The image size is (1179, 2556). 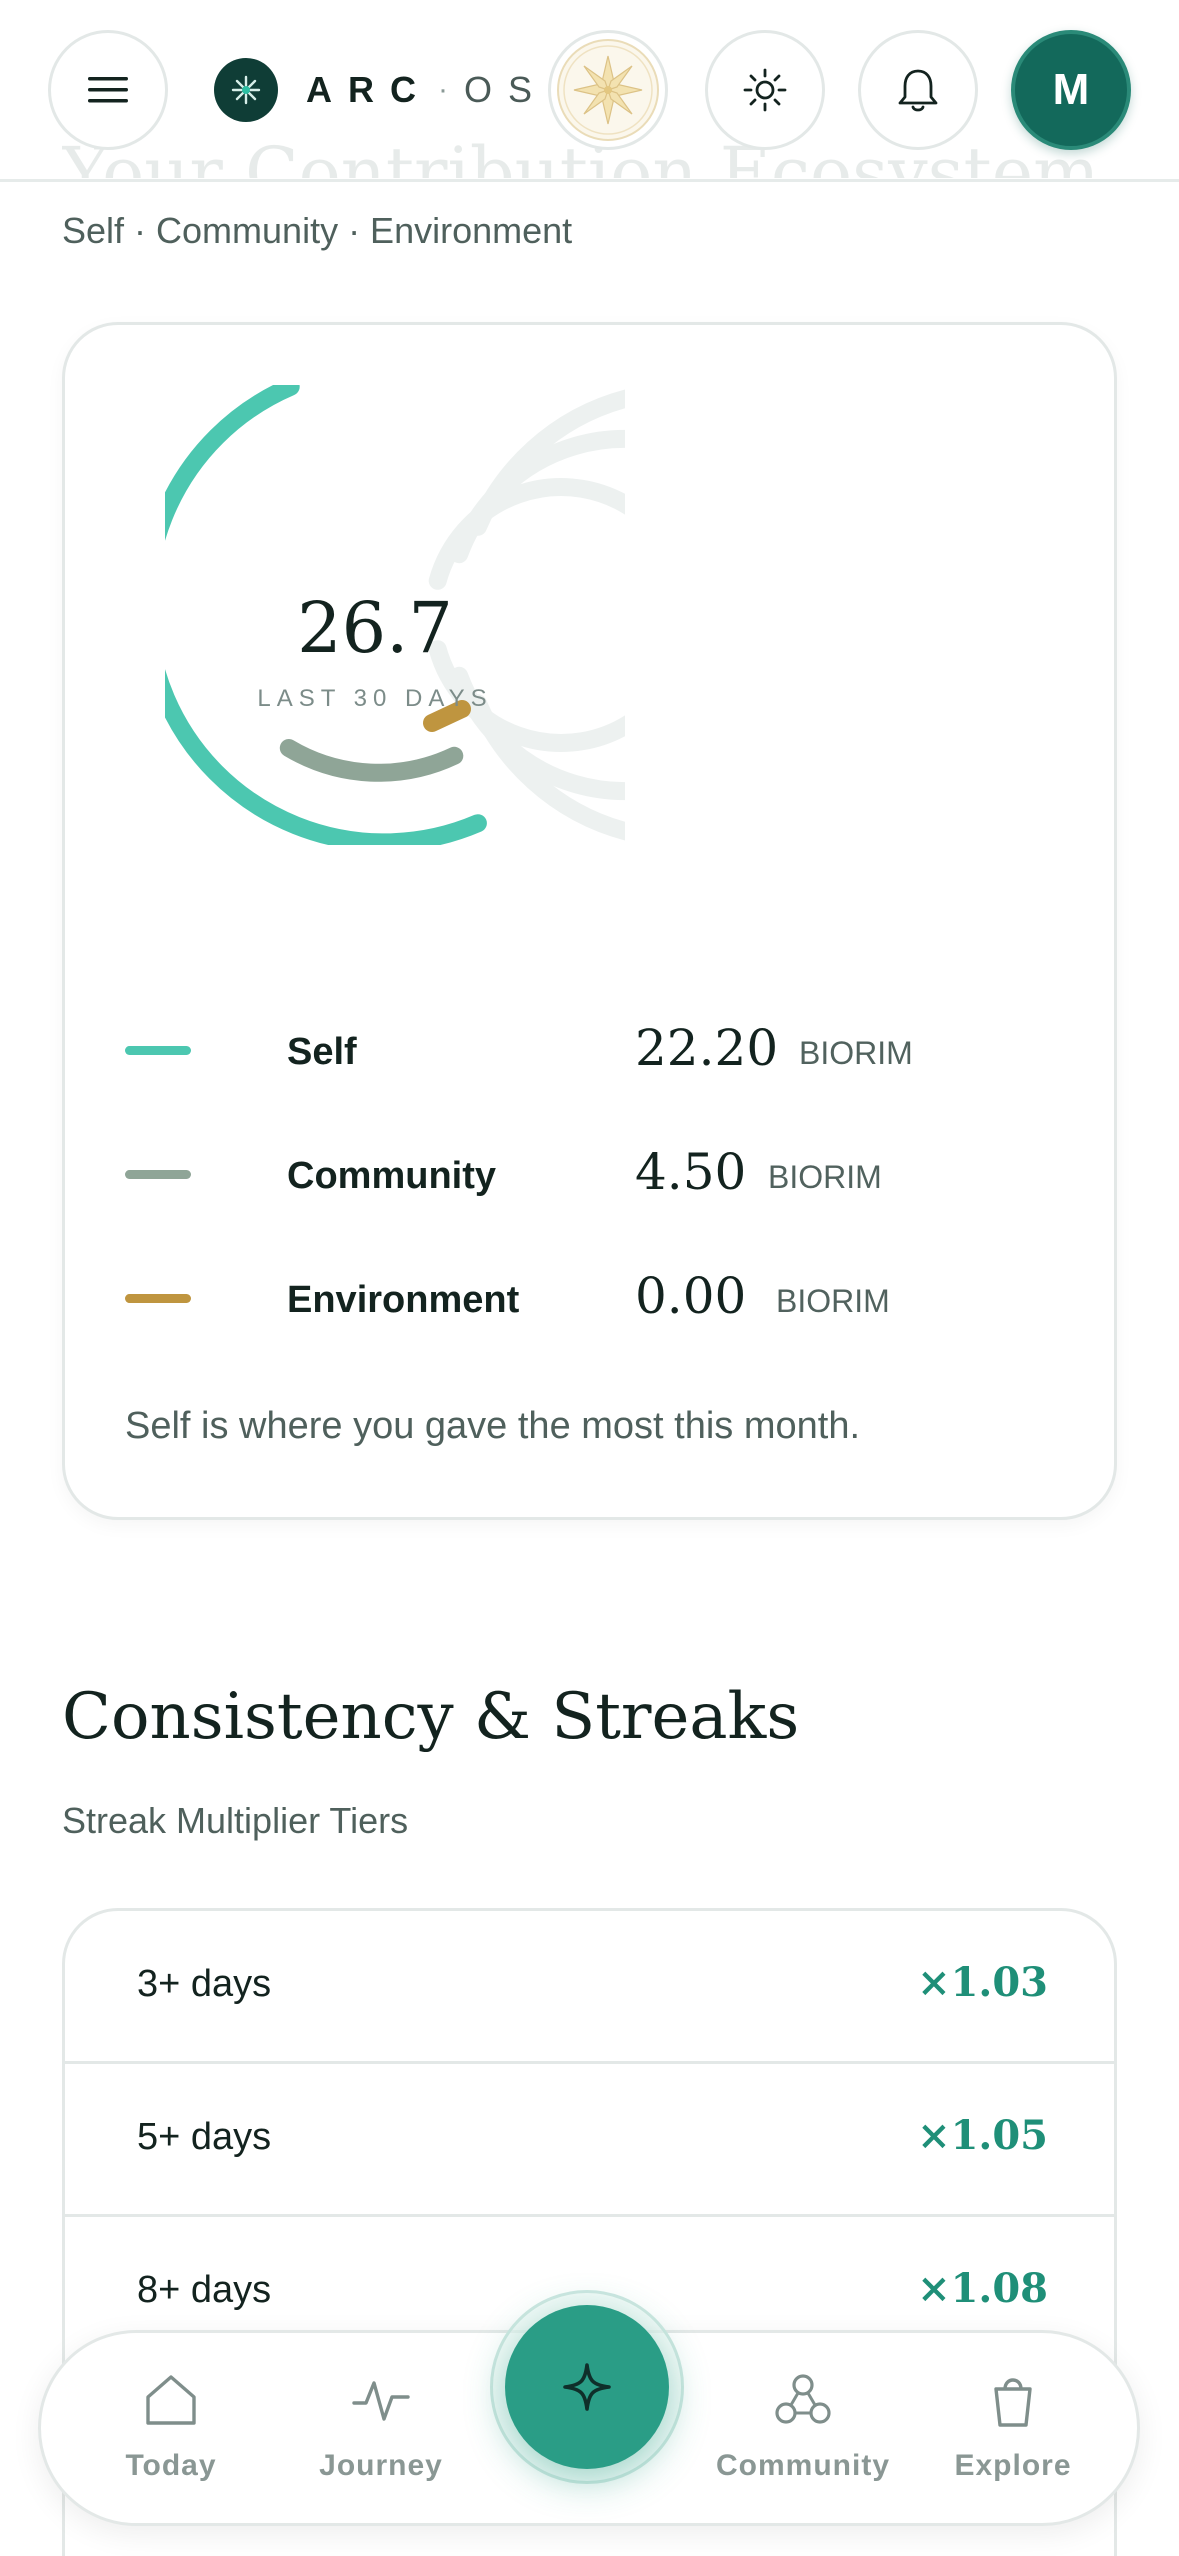 I want to click on brand-suffix: OS, so click(x=506, y=89).